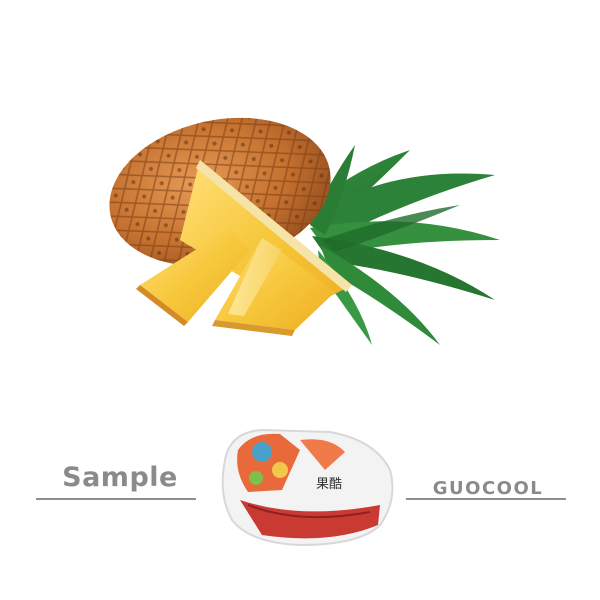 This screenshot has width=600, height=600. I want to click on package-brand-text: 果酷, so click(329, 484).